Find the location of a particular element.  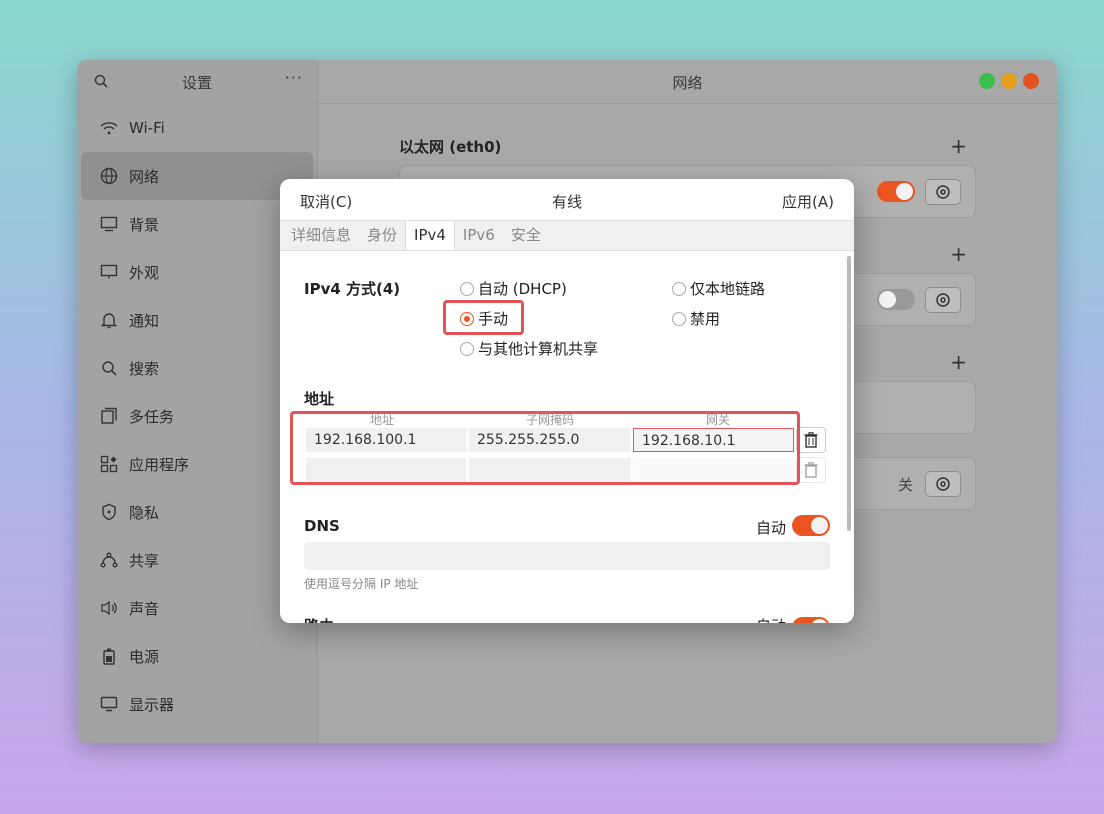

wifi-icon is located at coordinates (109, 128).